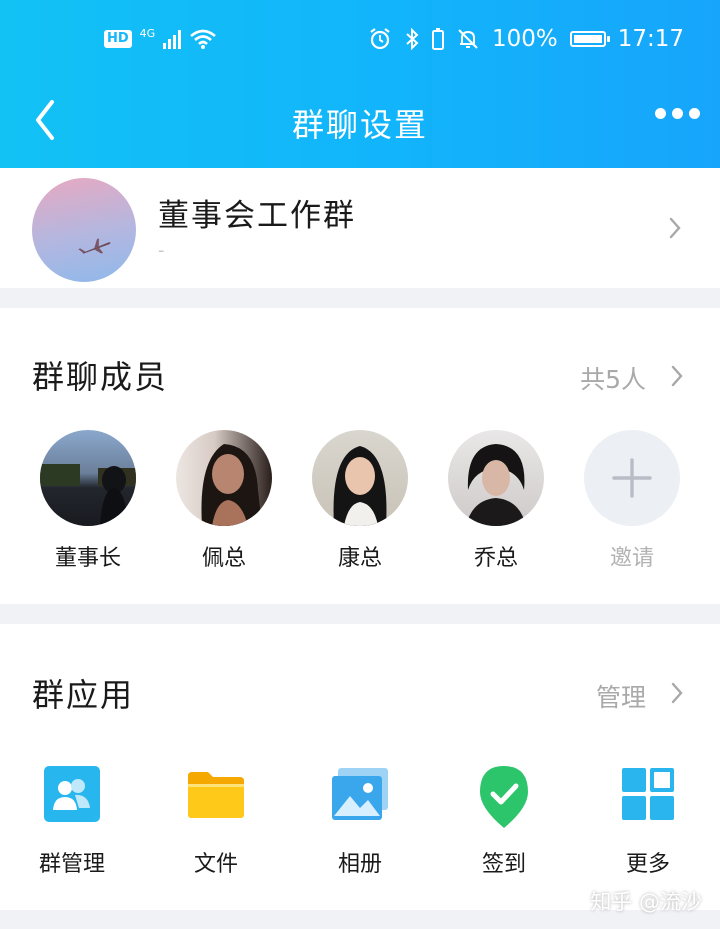 This screenshot has width=720, height=929. I want to click on more-grid-icon, so click(648, 794).